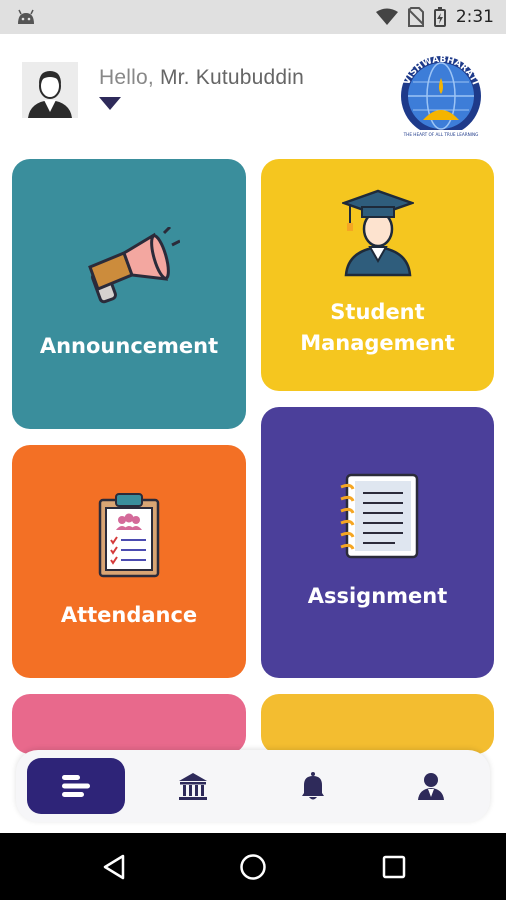  I want to click on assignment-label: Assignment, so click(377, 596).